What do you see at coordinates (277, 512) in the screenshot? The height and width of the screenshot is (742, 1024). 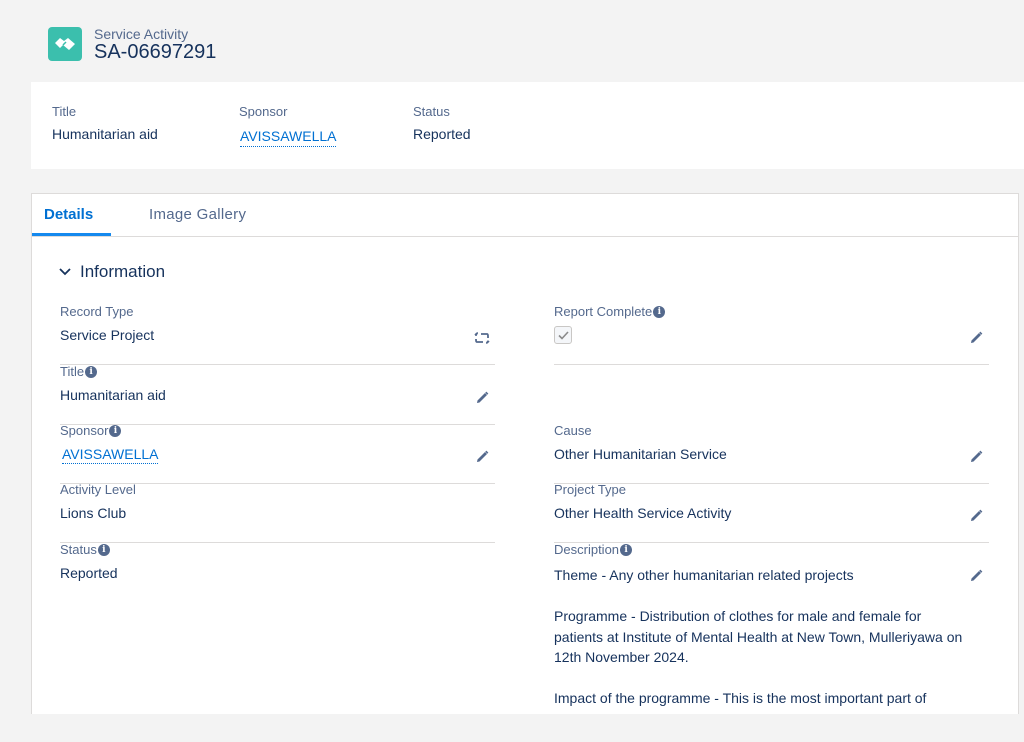 I see `field-activity-level: Activity Level Lions Club` at bounding box center [277, 512].